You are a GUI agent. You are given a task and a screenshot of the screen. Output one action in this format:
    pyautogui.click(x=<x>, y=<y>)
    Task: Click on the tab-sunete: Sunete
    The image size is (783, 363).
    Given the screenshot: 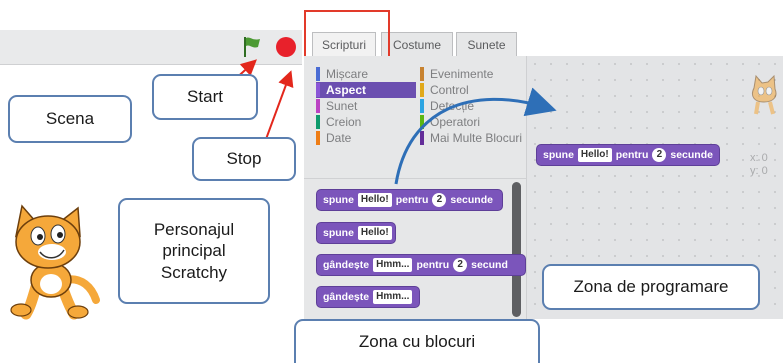 What is the action you would take?
    pyautogui.click(x=486, y=44)
    